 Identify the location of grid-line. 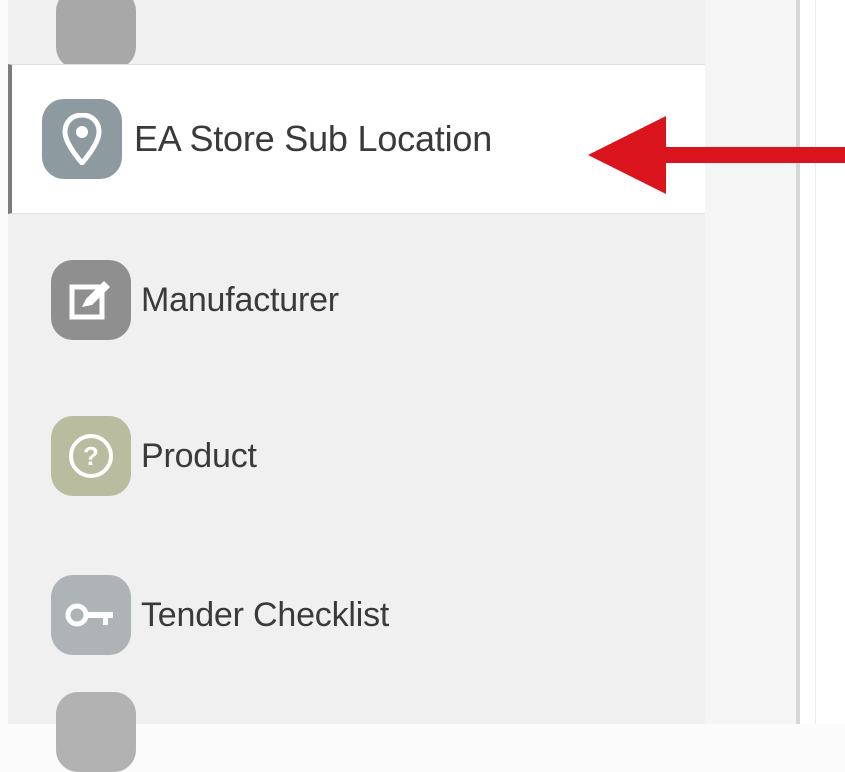
(815, 362).